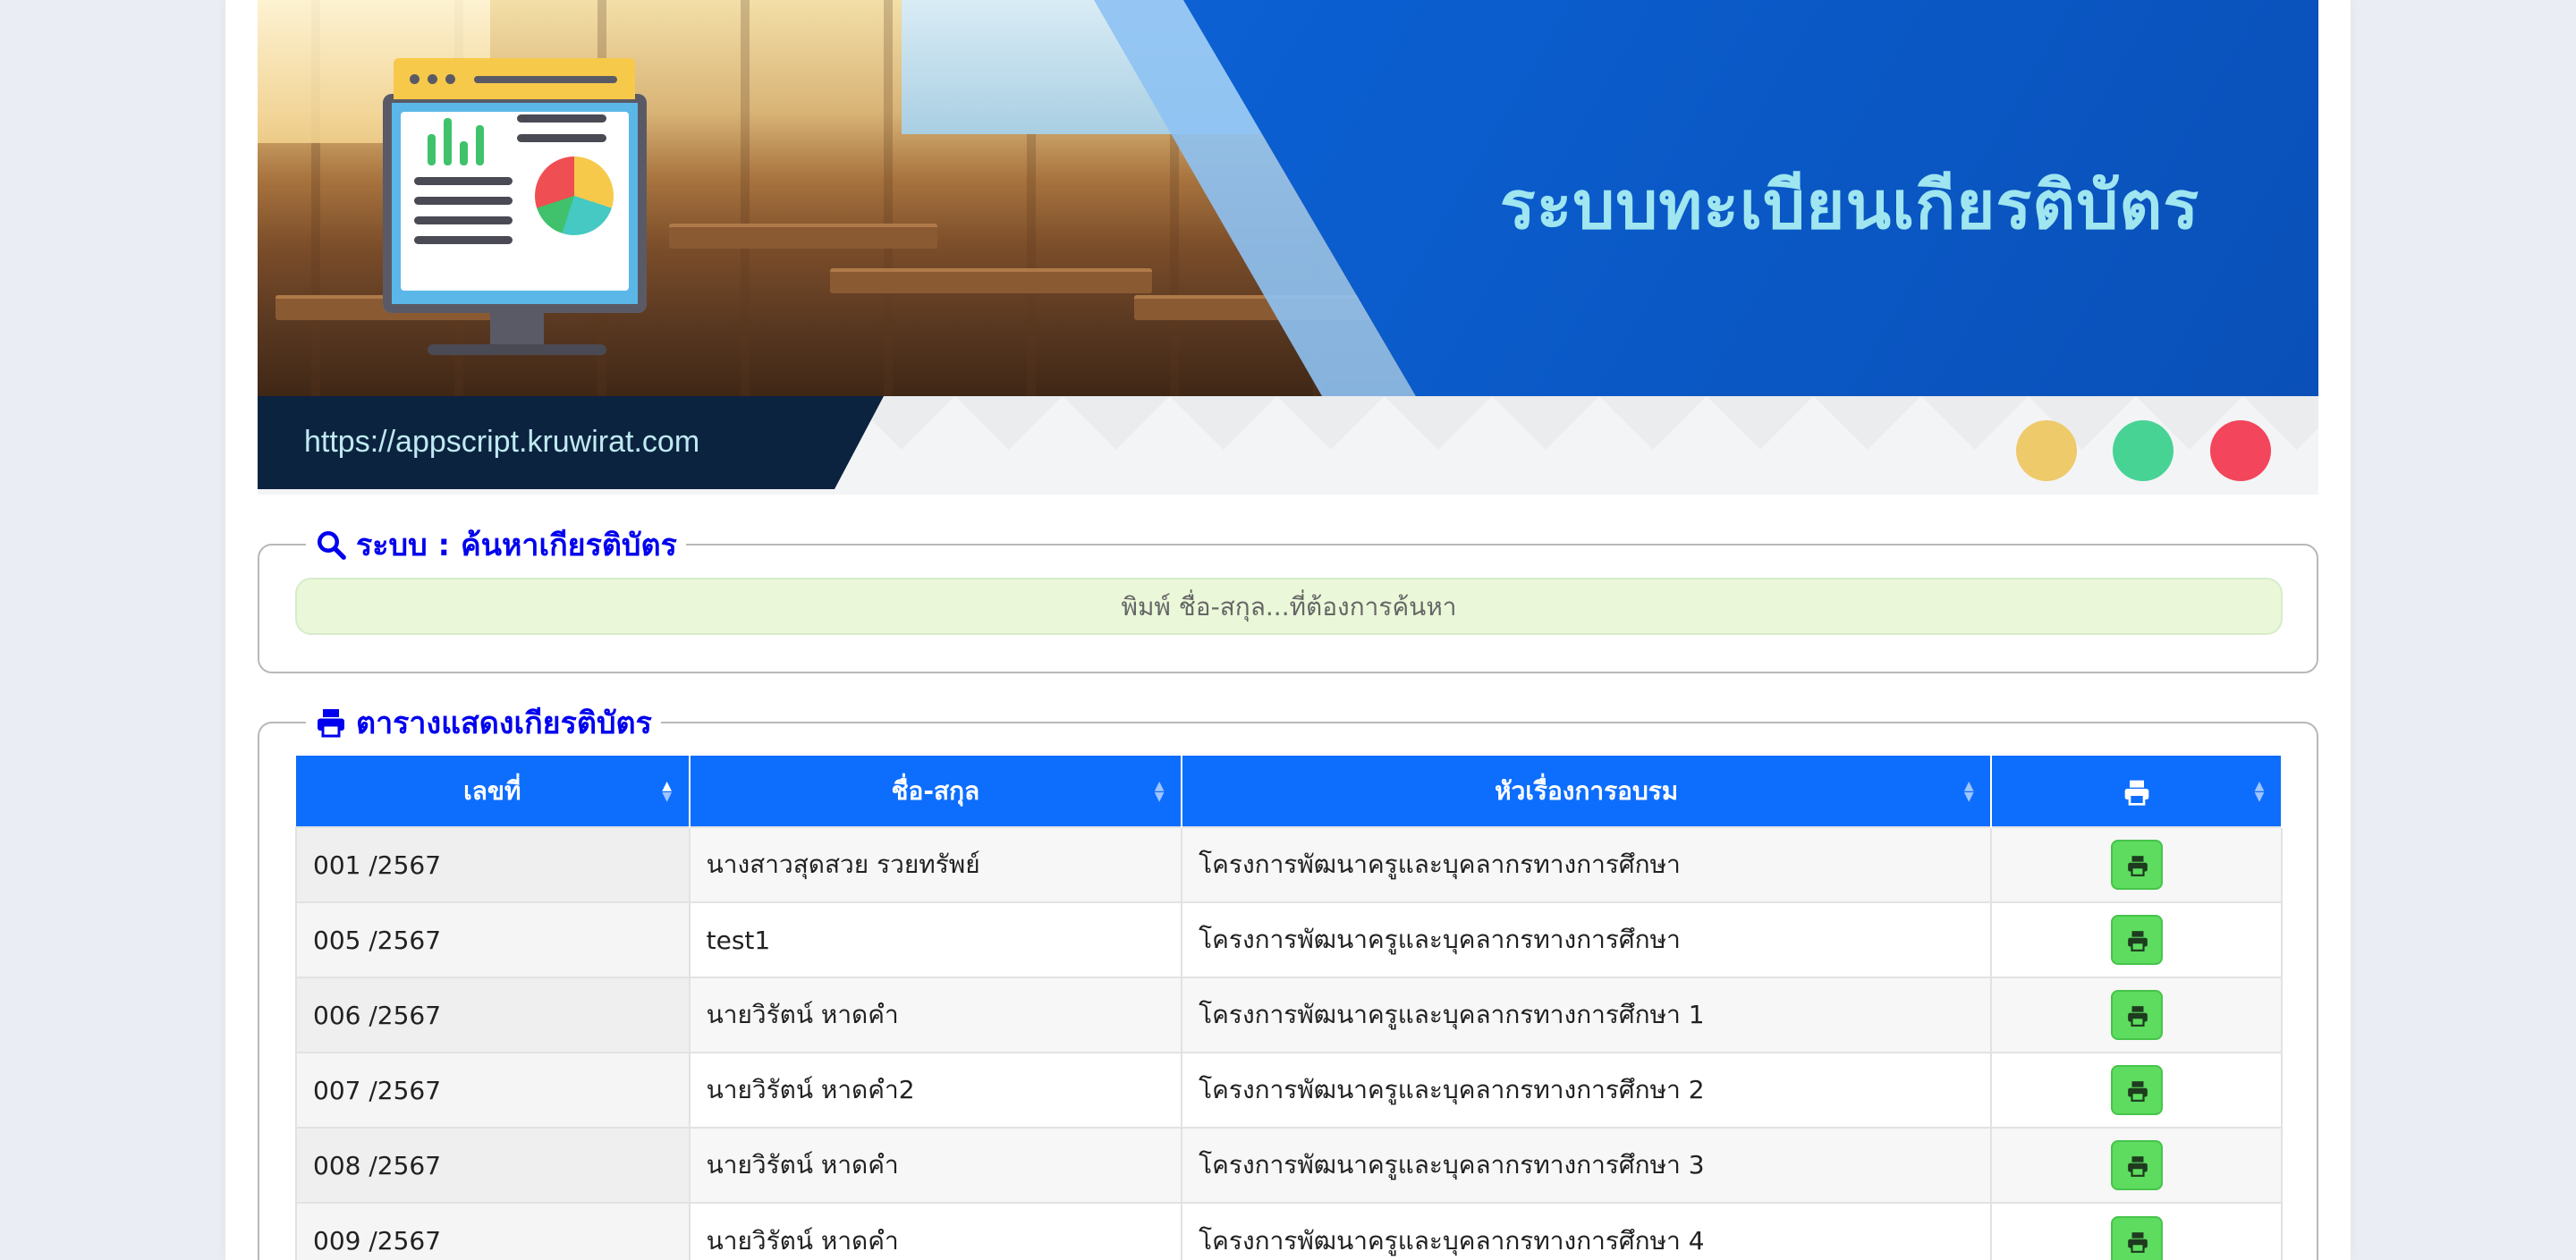 This screenshot has width=2576, height=1260. Describe the element at coordinates (493, 791) in the screenshot. I see `column-header-number: เลขที่ ▲ ▼` at that location.